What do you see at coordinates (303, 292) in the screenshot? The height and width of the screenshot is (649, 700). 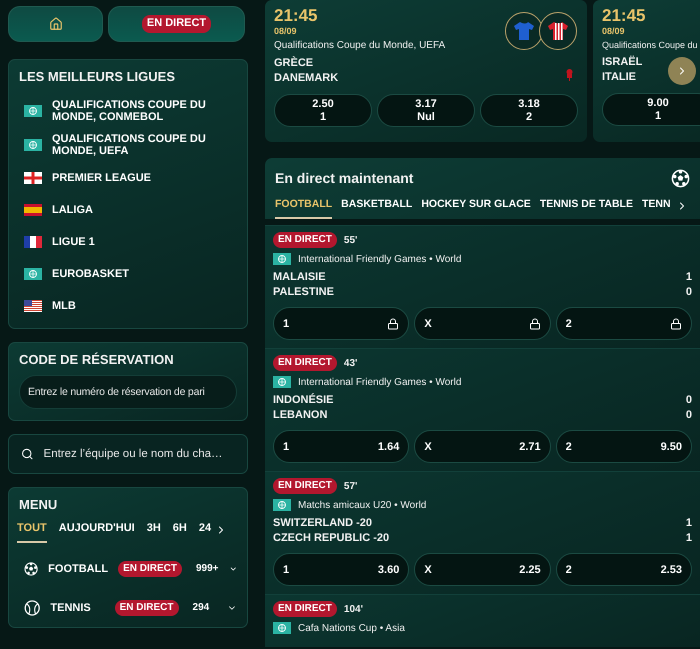 I see `team-name: PALESTINE` at bounding box center [303, 292].